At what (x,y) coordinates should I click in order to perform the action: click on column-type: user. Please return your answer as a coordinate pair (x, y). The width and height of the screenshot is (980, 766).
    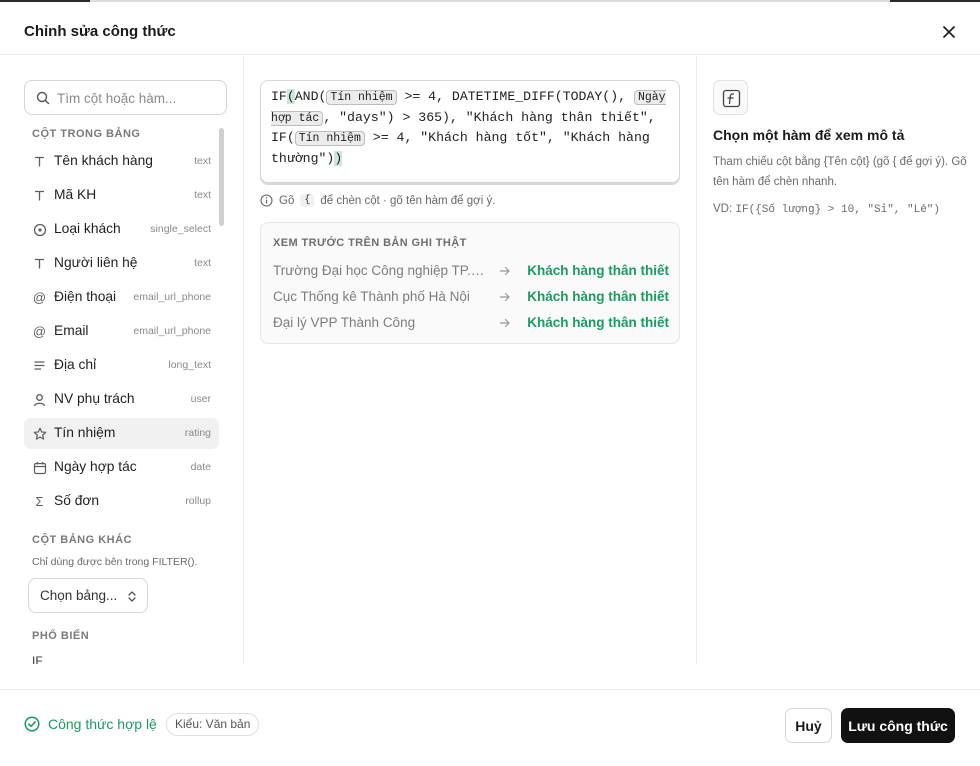
    Looking at the image, I should click on (200, 399).